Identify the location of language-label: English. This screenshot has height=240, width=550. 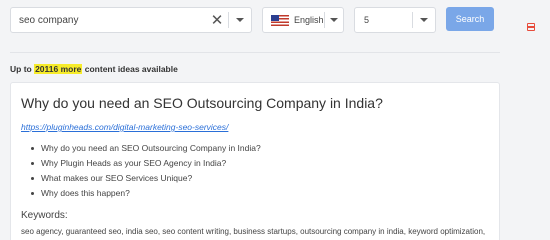
(309, 20).